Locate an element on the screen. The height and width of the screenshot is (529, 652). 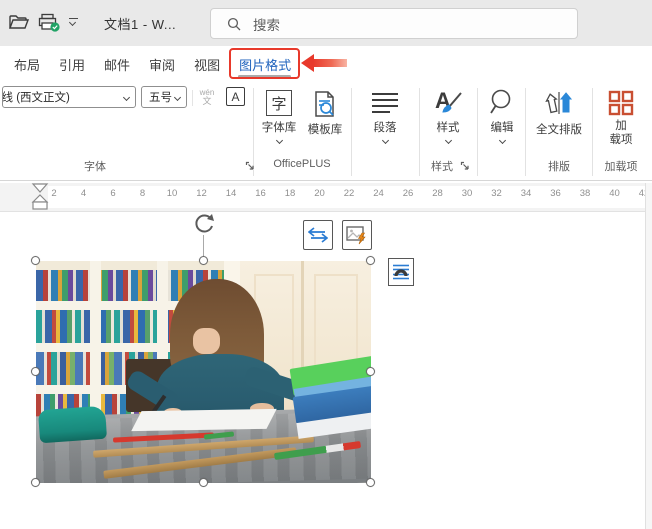
ruler-number: 2 is located at coordinates (54, 193).